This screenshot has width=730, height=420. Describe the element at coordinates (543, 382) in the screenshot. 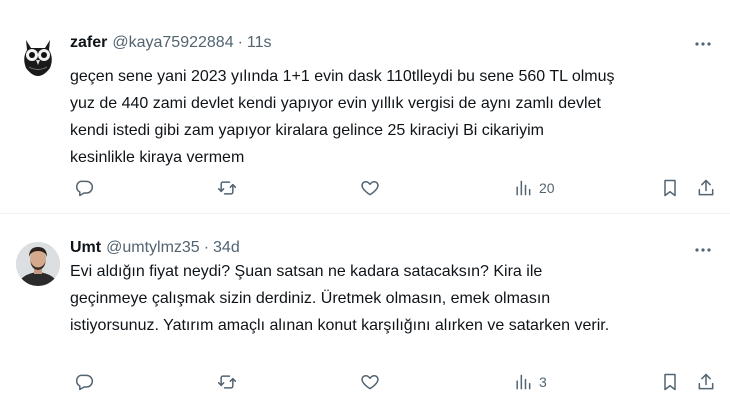

I see `views-count: 3` at that location.